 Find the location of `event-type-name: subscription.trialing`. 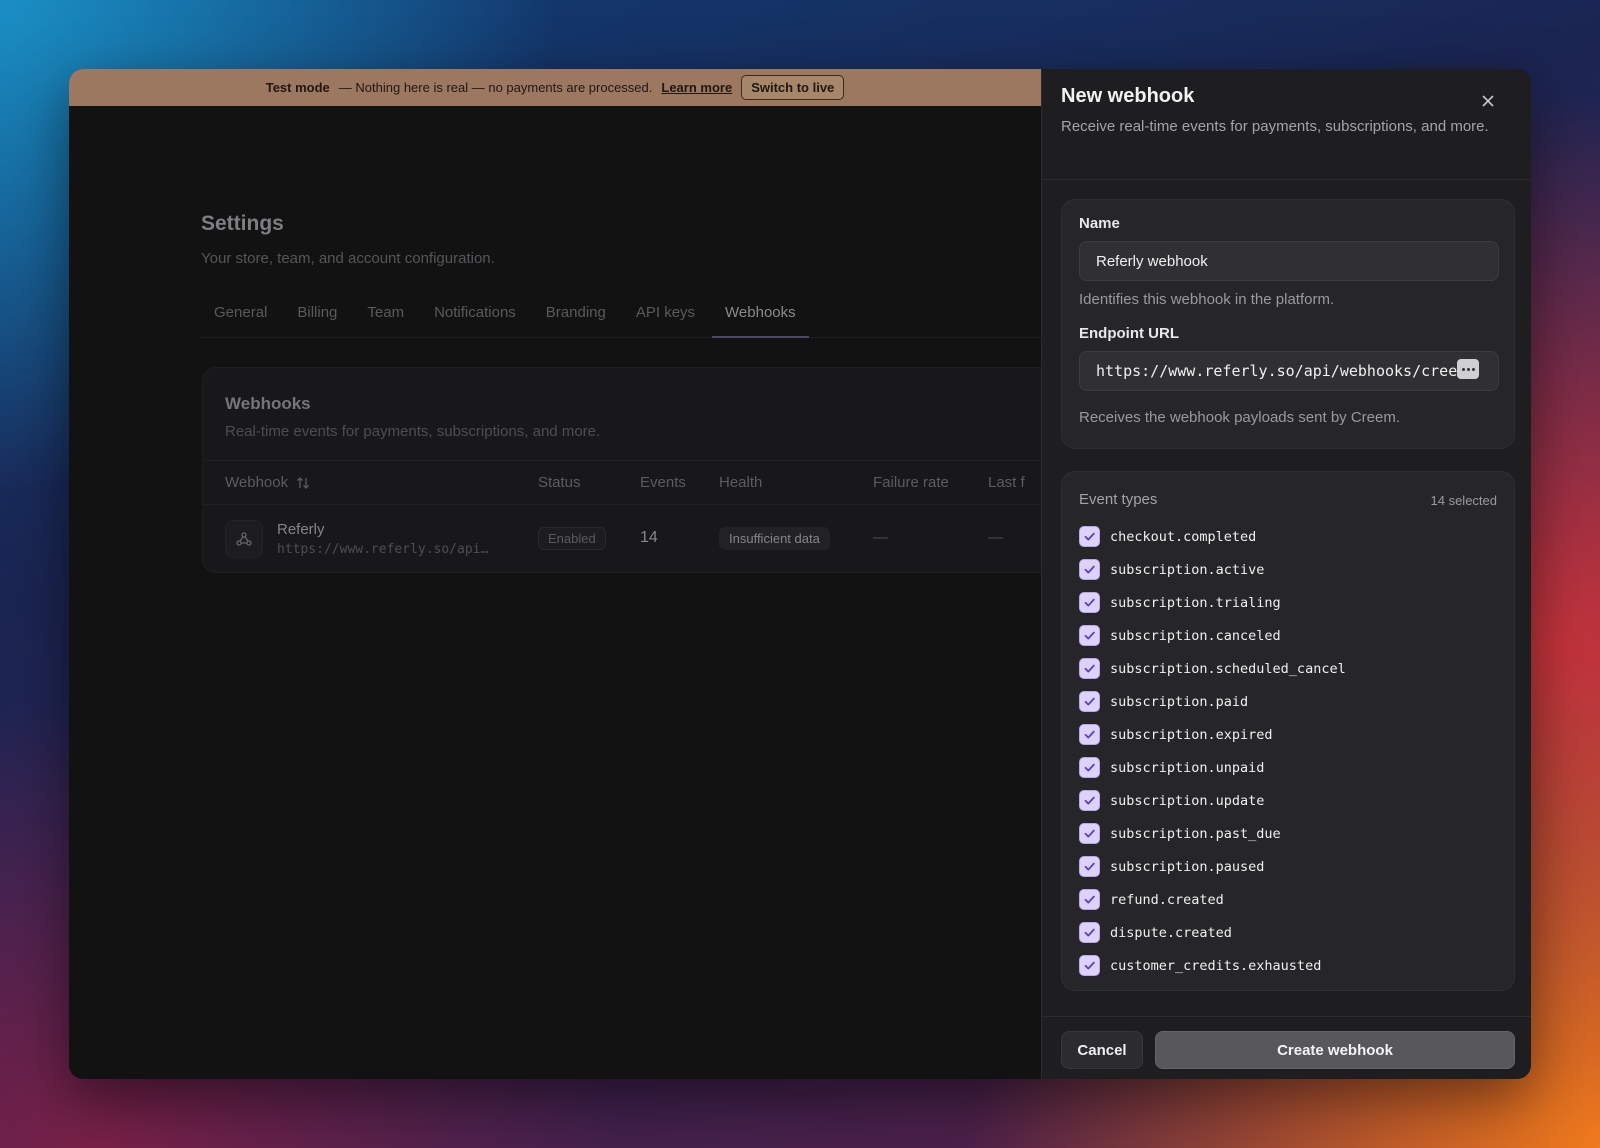

event-type-name: subscription.trialing is located at coordinates (1195, 602).